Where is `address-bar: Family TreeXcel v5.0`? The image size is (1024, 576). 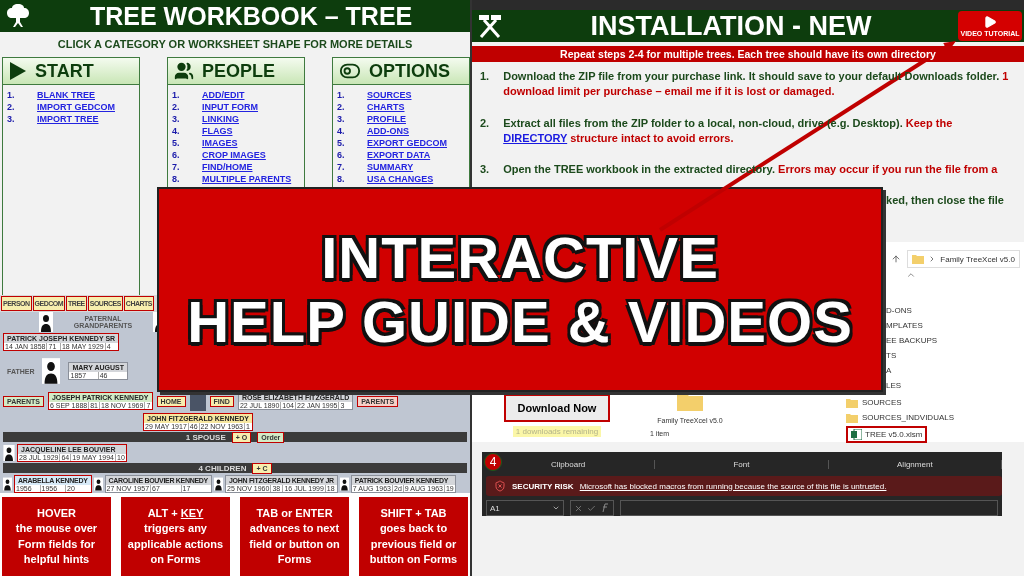 address-bar: Family TreeXcel v5.0 is located at coordinates (963, 259).